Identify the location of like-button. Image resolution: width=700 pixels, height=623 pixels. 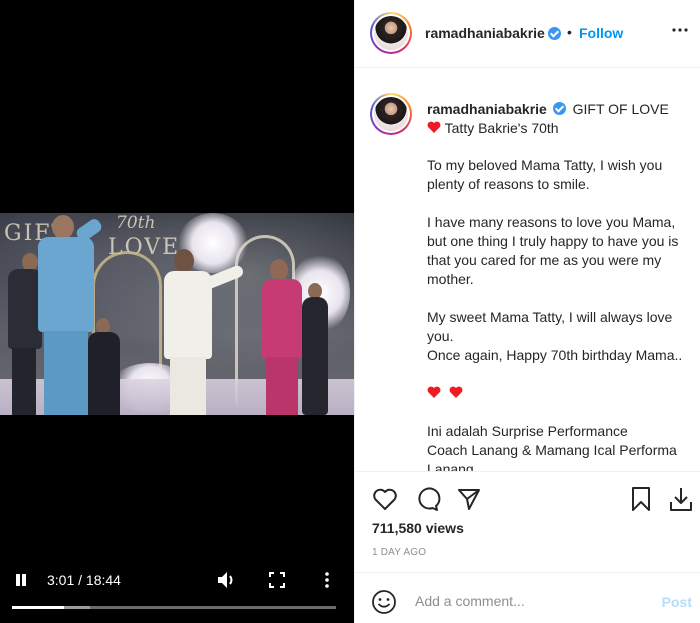
(385, 499).